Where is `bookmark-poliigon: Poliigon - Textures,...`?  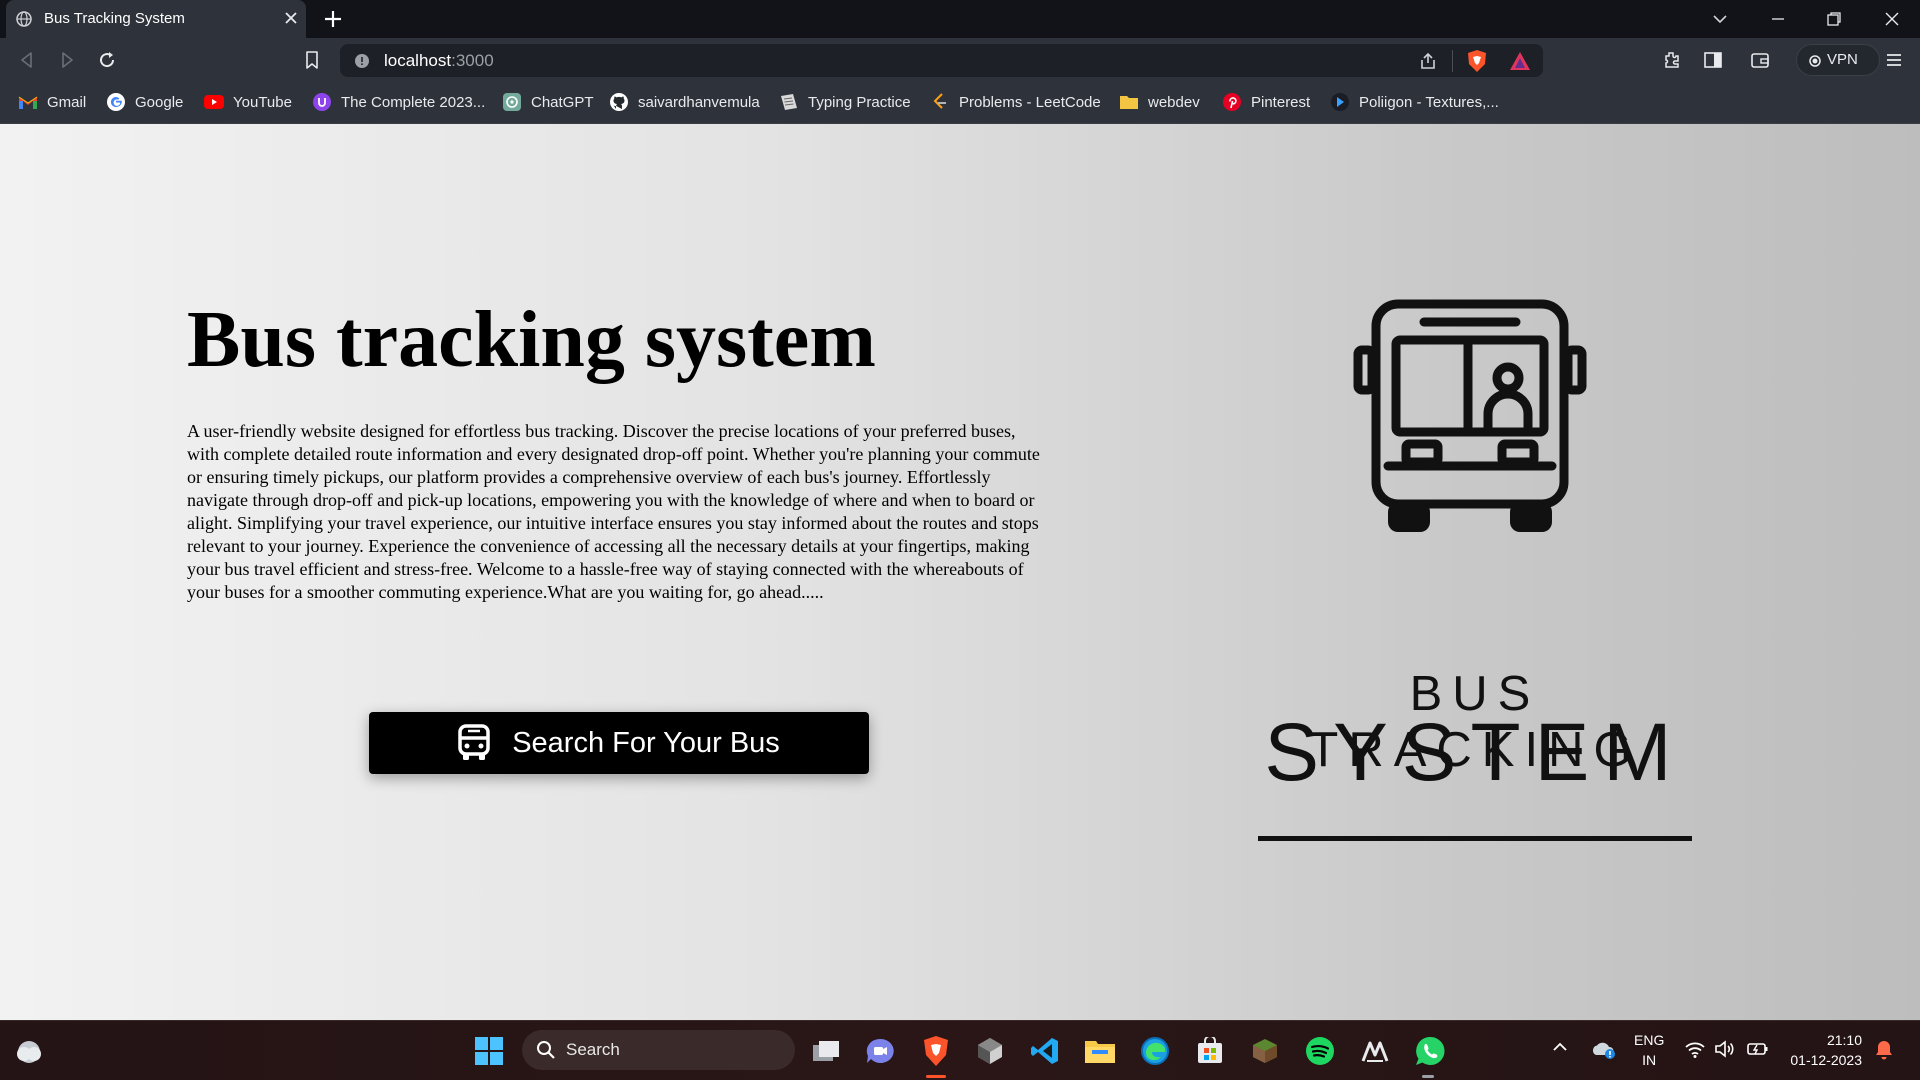
bookmark-poliigon: Poliigon - Textures,... is located at coordinates (1414, 102).